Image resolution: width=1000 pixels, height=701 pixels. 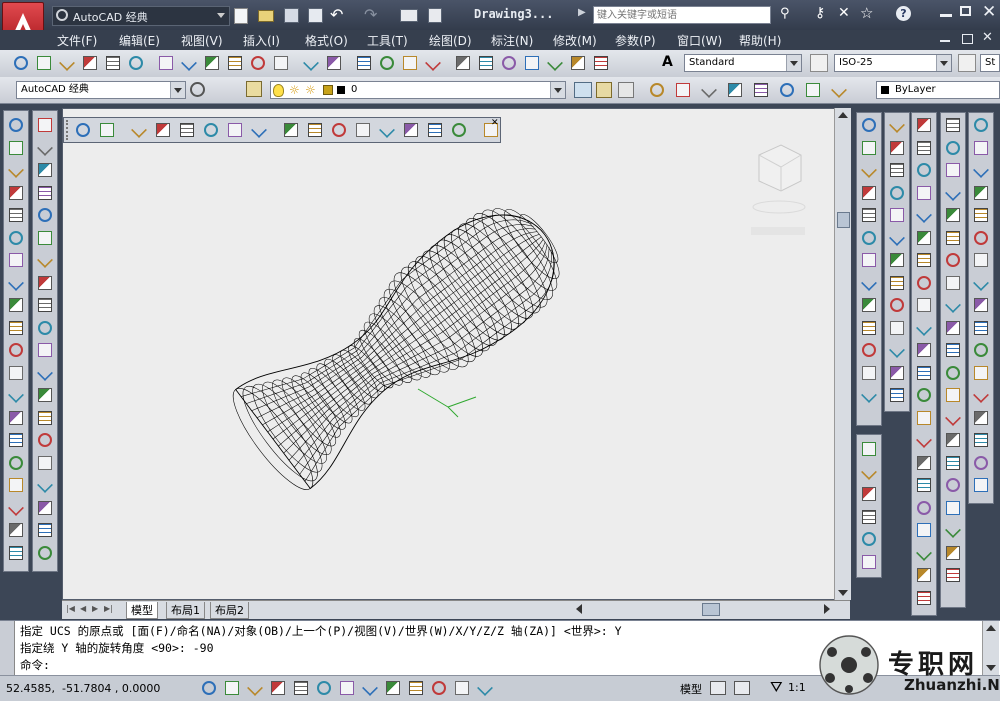 What do you see at coordinates (45, 327) in the screenshot?
I see `trim-icon` at bounding box center [45, 327].